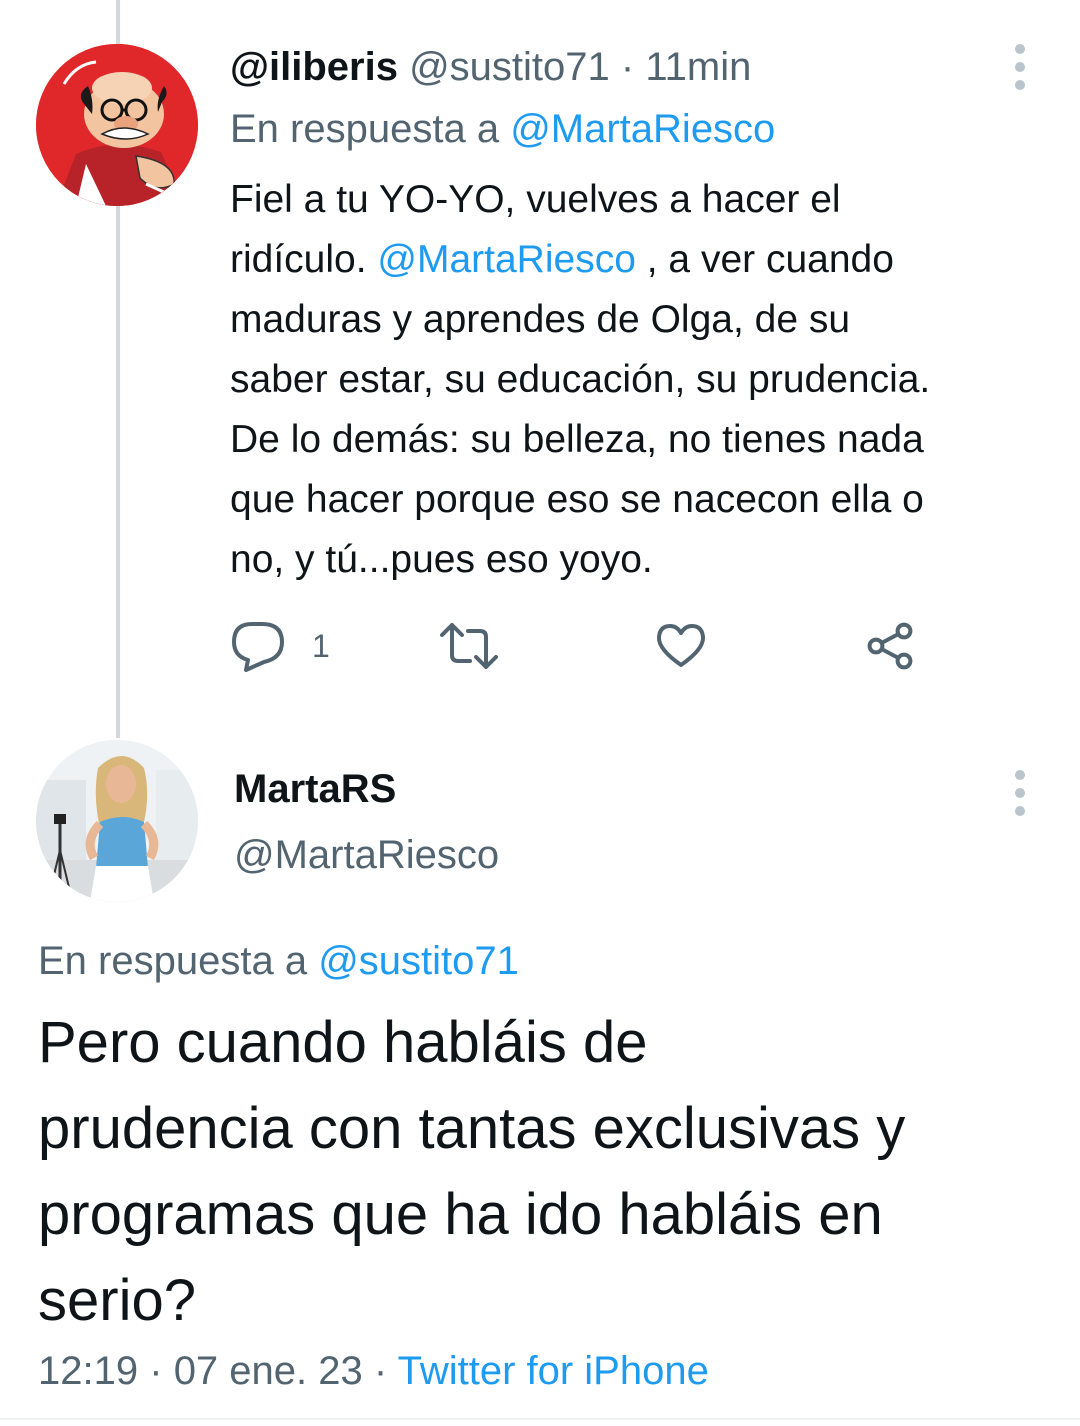  I want to click on reply-button: 1, so click(280, 646).